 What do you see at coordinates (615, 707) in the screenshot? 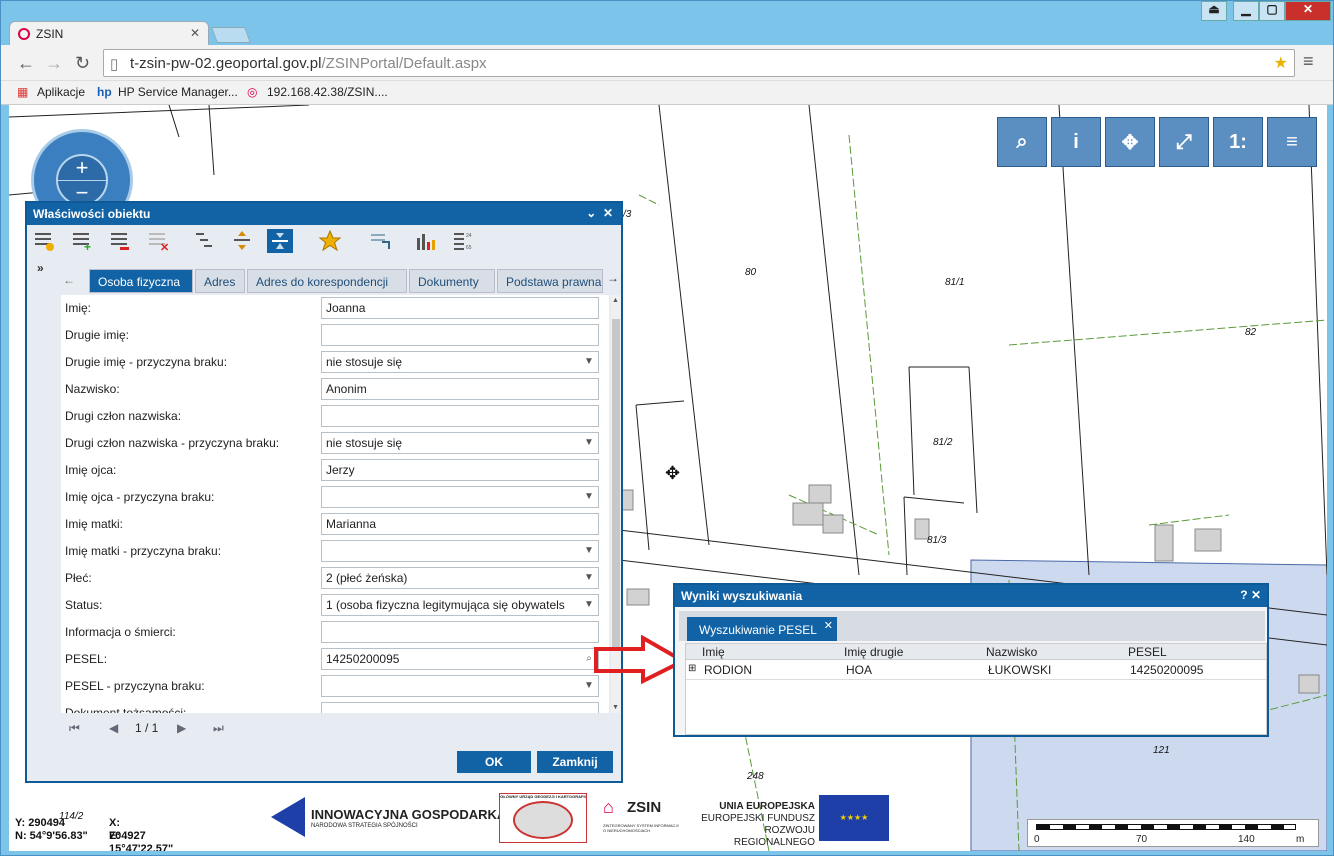
I see `scroll-down-icon: ▼` at bounding box center [615, 707].